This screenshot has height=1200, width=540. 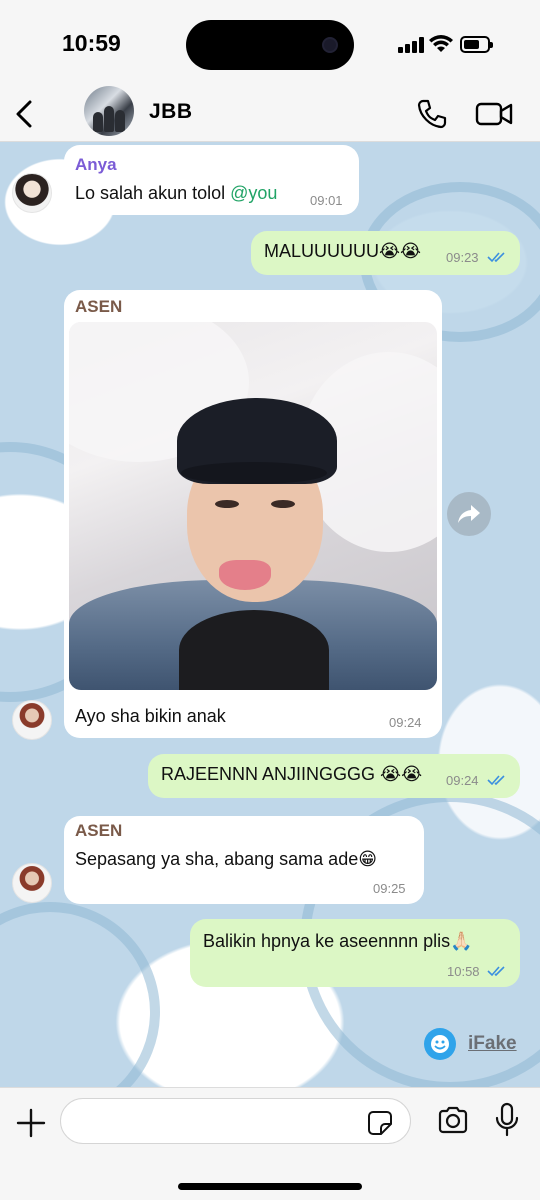 What do you see at coordinates (25, 114) in the screenshot?
I see `chevron-left-icon` at bounding box center [25, 114].